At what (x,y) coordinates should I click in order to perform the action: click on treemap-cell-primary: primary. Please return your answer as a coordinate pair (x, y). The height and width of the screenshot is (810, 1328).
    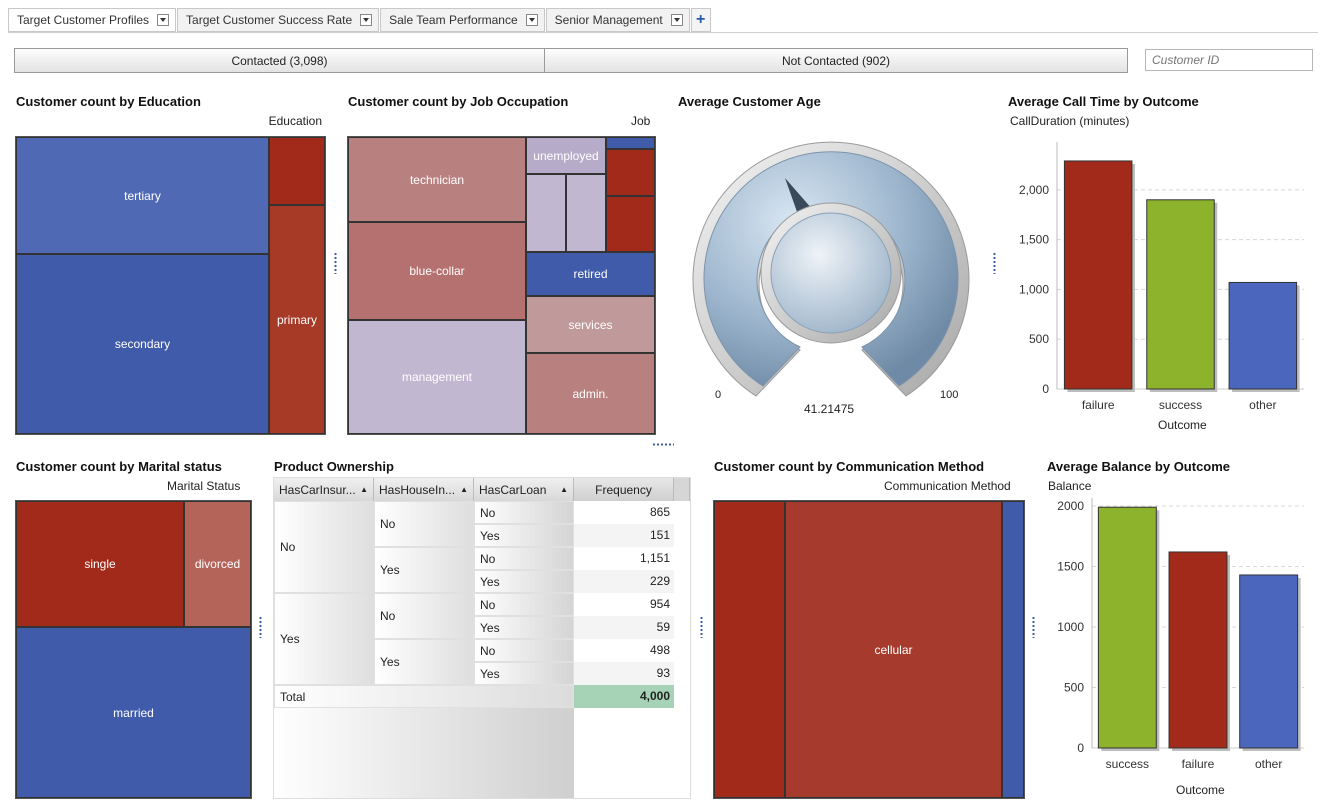
    Looking at the image, I should click on (297, 319).